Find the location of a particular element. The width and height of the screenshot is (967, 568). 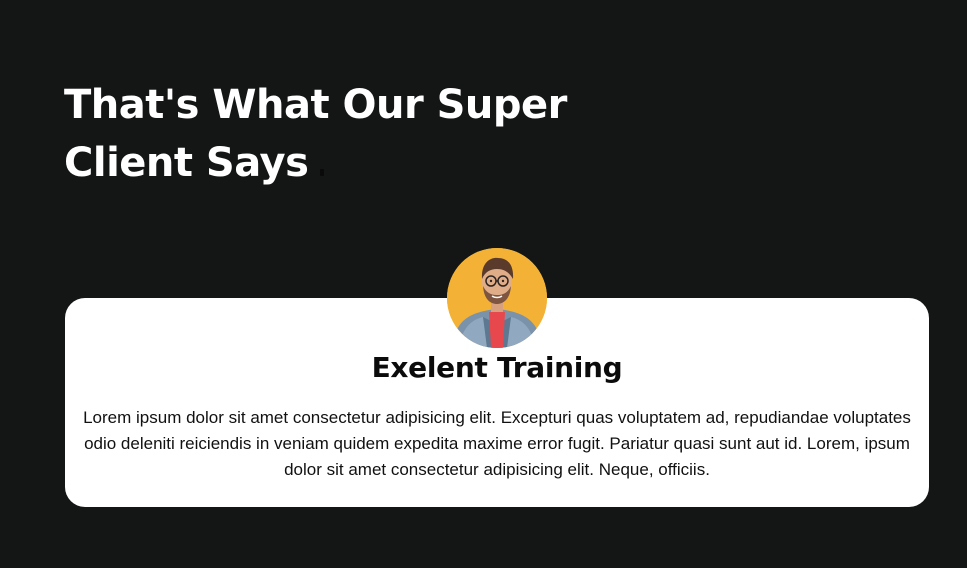

client-avatar-photo is located at coordinates (497, 298).